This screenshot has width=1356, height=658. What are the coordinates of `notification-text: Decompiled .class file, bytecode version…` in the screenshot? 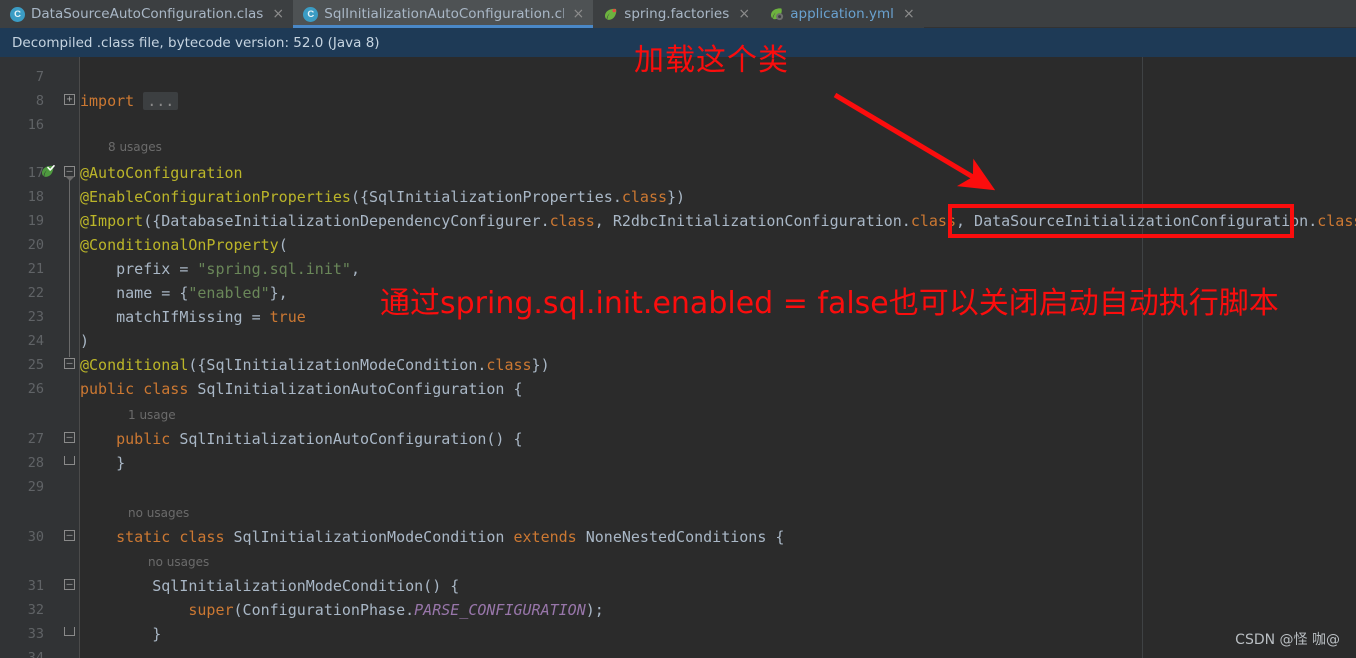 It's located at (196, 42).